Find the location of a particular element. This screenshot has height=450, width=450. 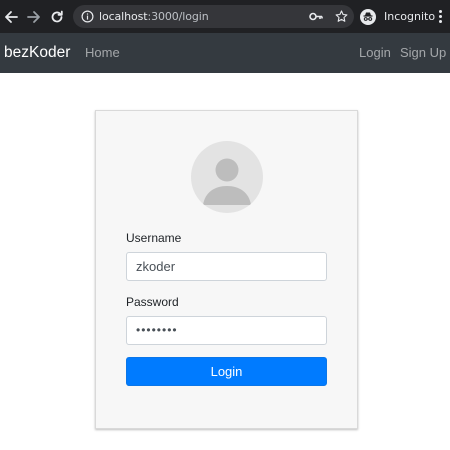

info-icon is located at coordinates (87, 16).